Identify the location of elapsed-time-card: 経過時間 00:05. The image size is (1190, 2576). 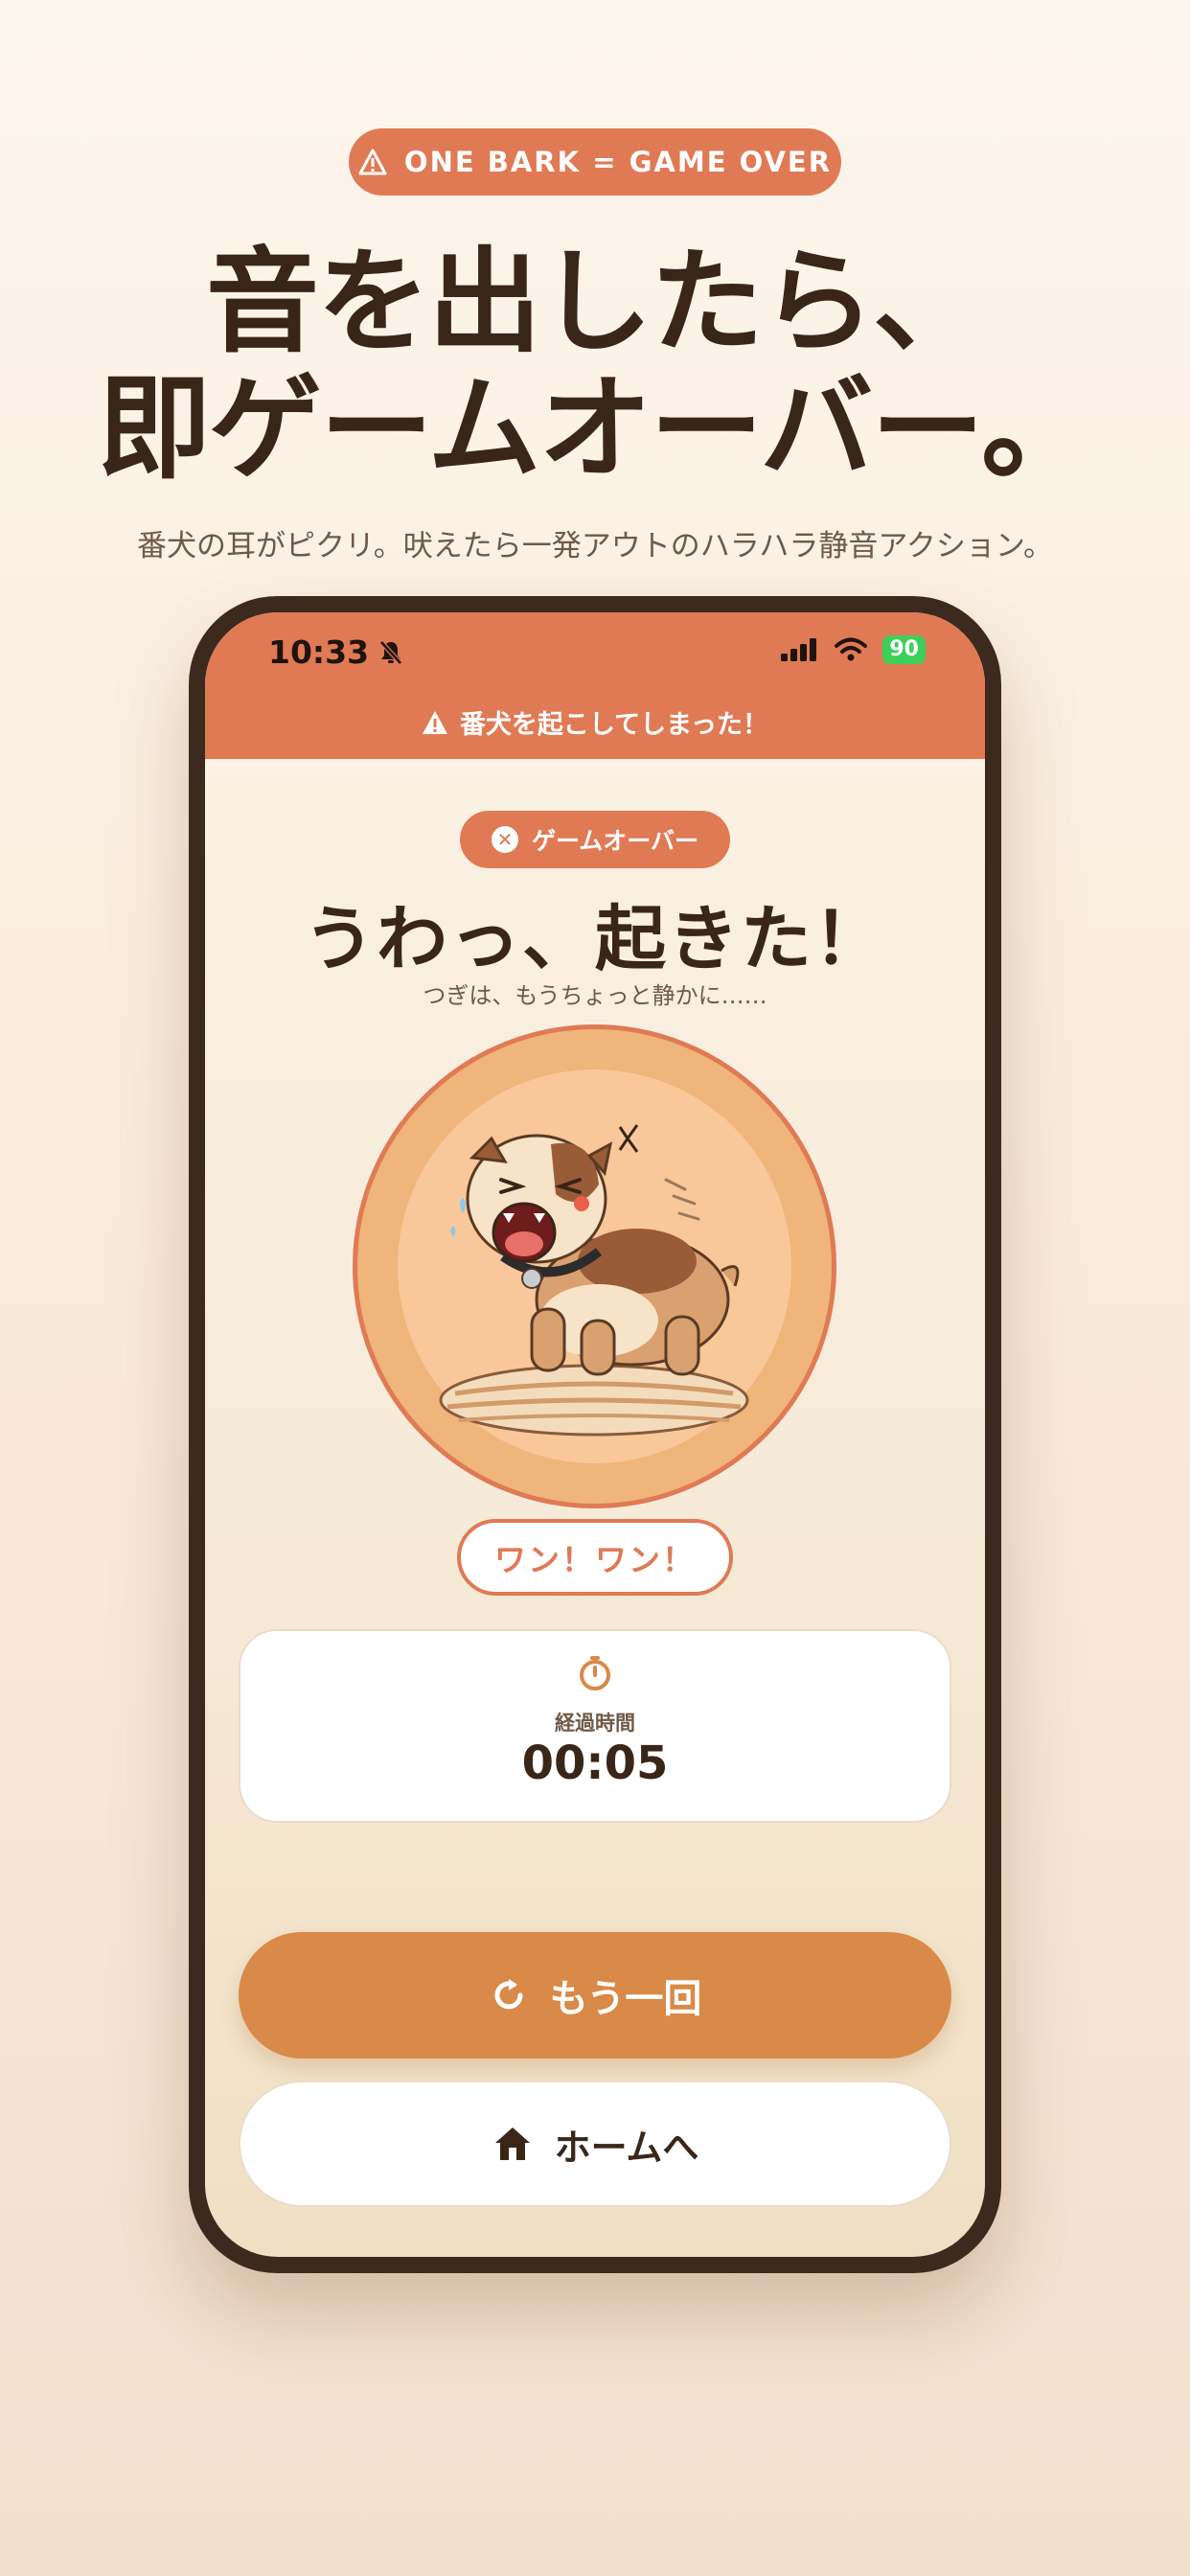
(595, 1726).